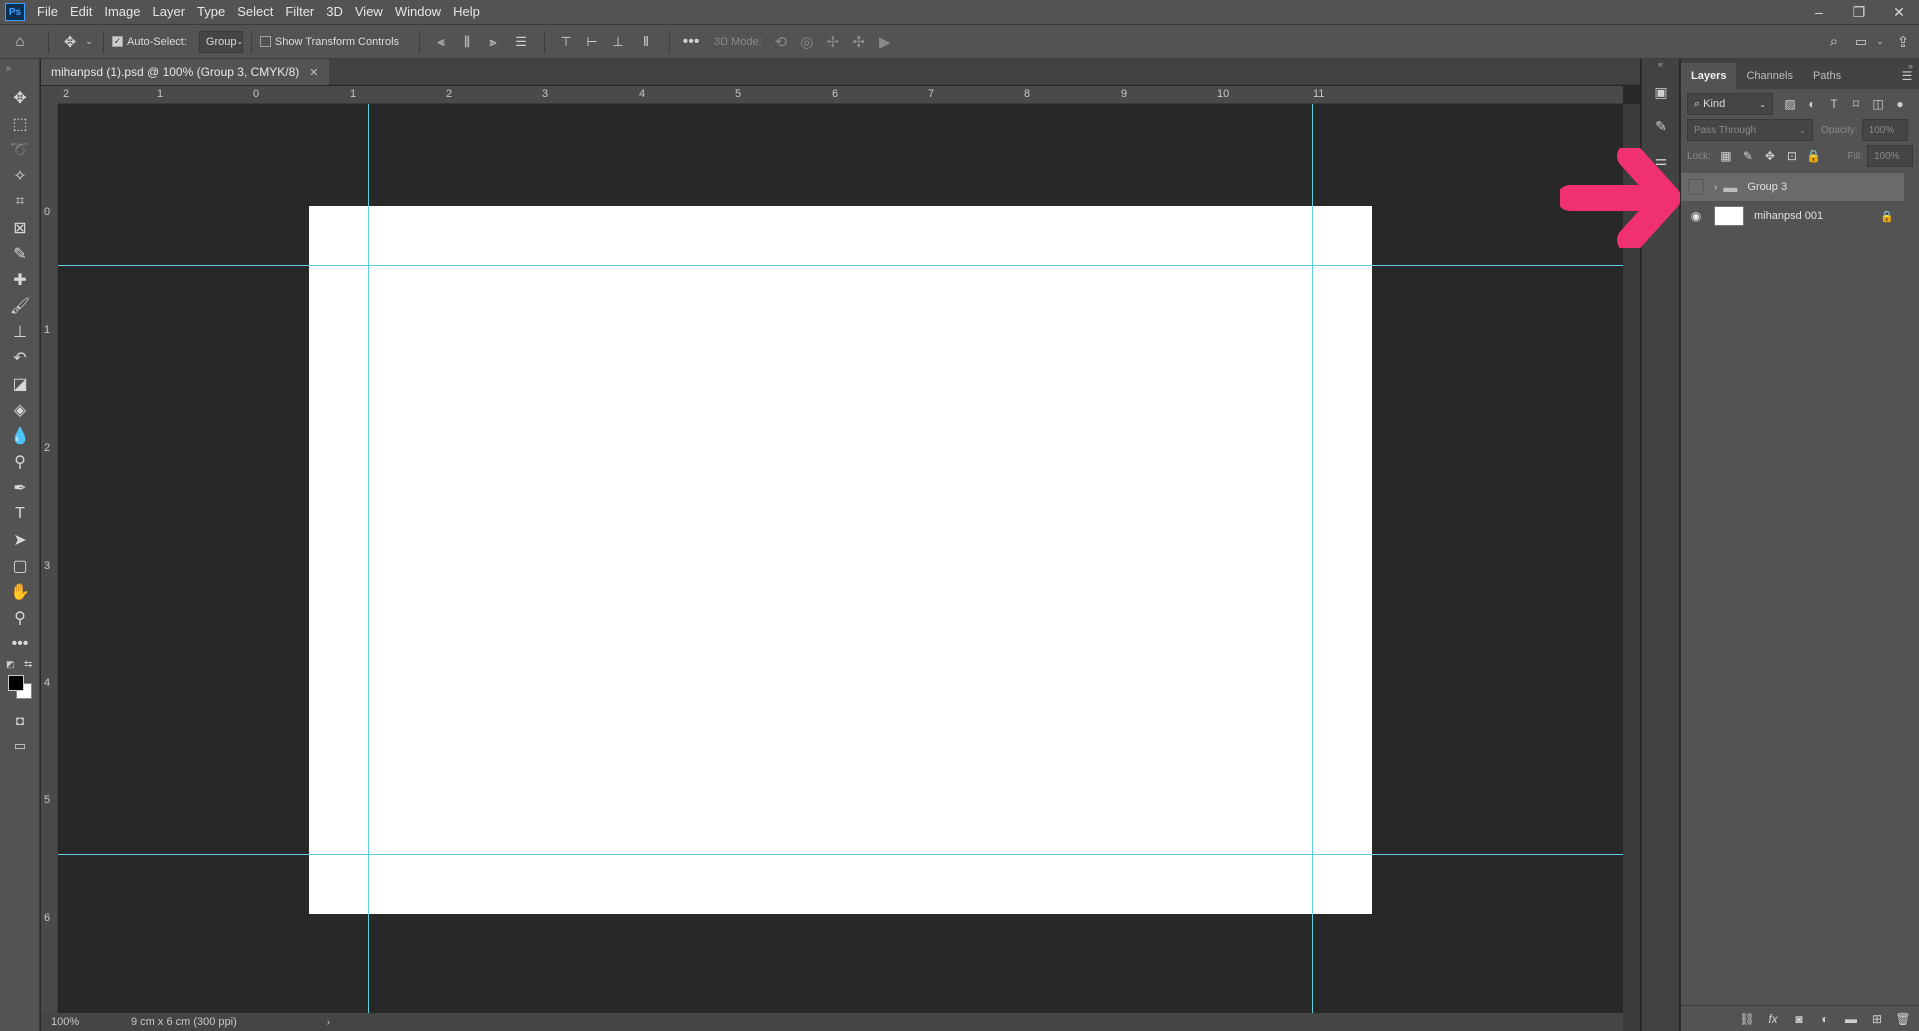 Image resolution: width=1919 pixels, height=1031 pixels. I want to click on lock-transparent-icon: ▦, so click(1726, 156).